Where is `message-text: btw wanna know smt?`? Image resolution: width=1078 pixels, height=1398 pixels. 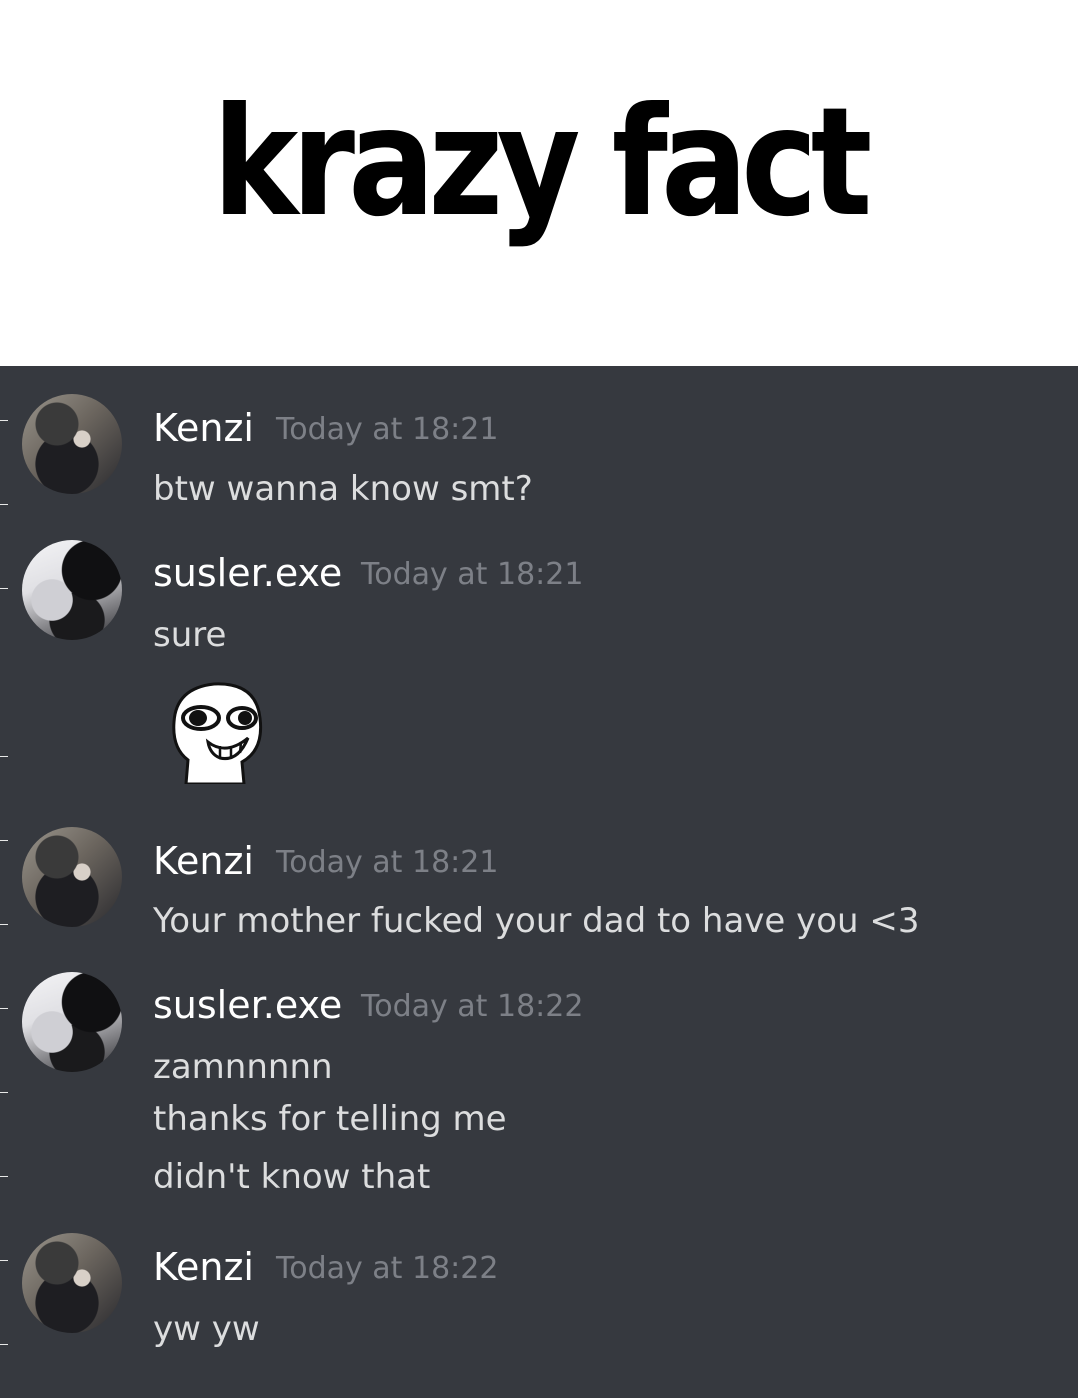 message-text: btw wanna know smt? is located at coordinates (343, 489).